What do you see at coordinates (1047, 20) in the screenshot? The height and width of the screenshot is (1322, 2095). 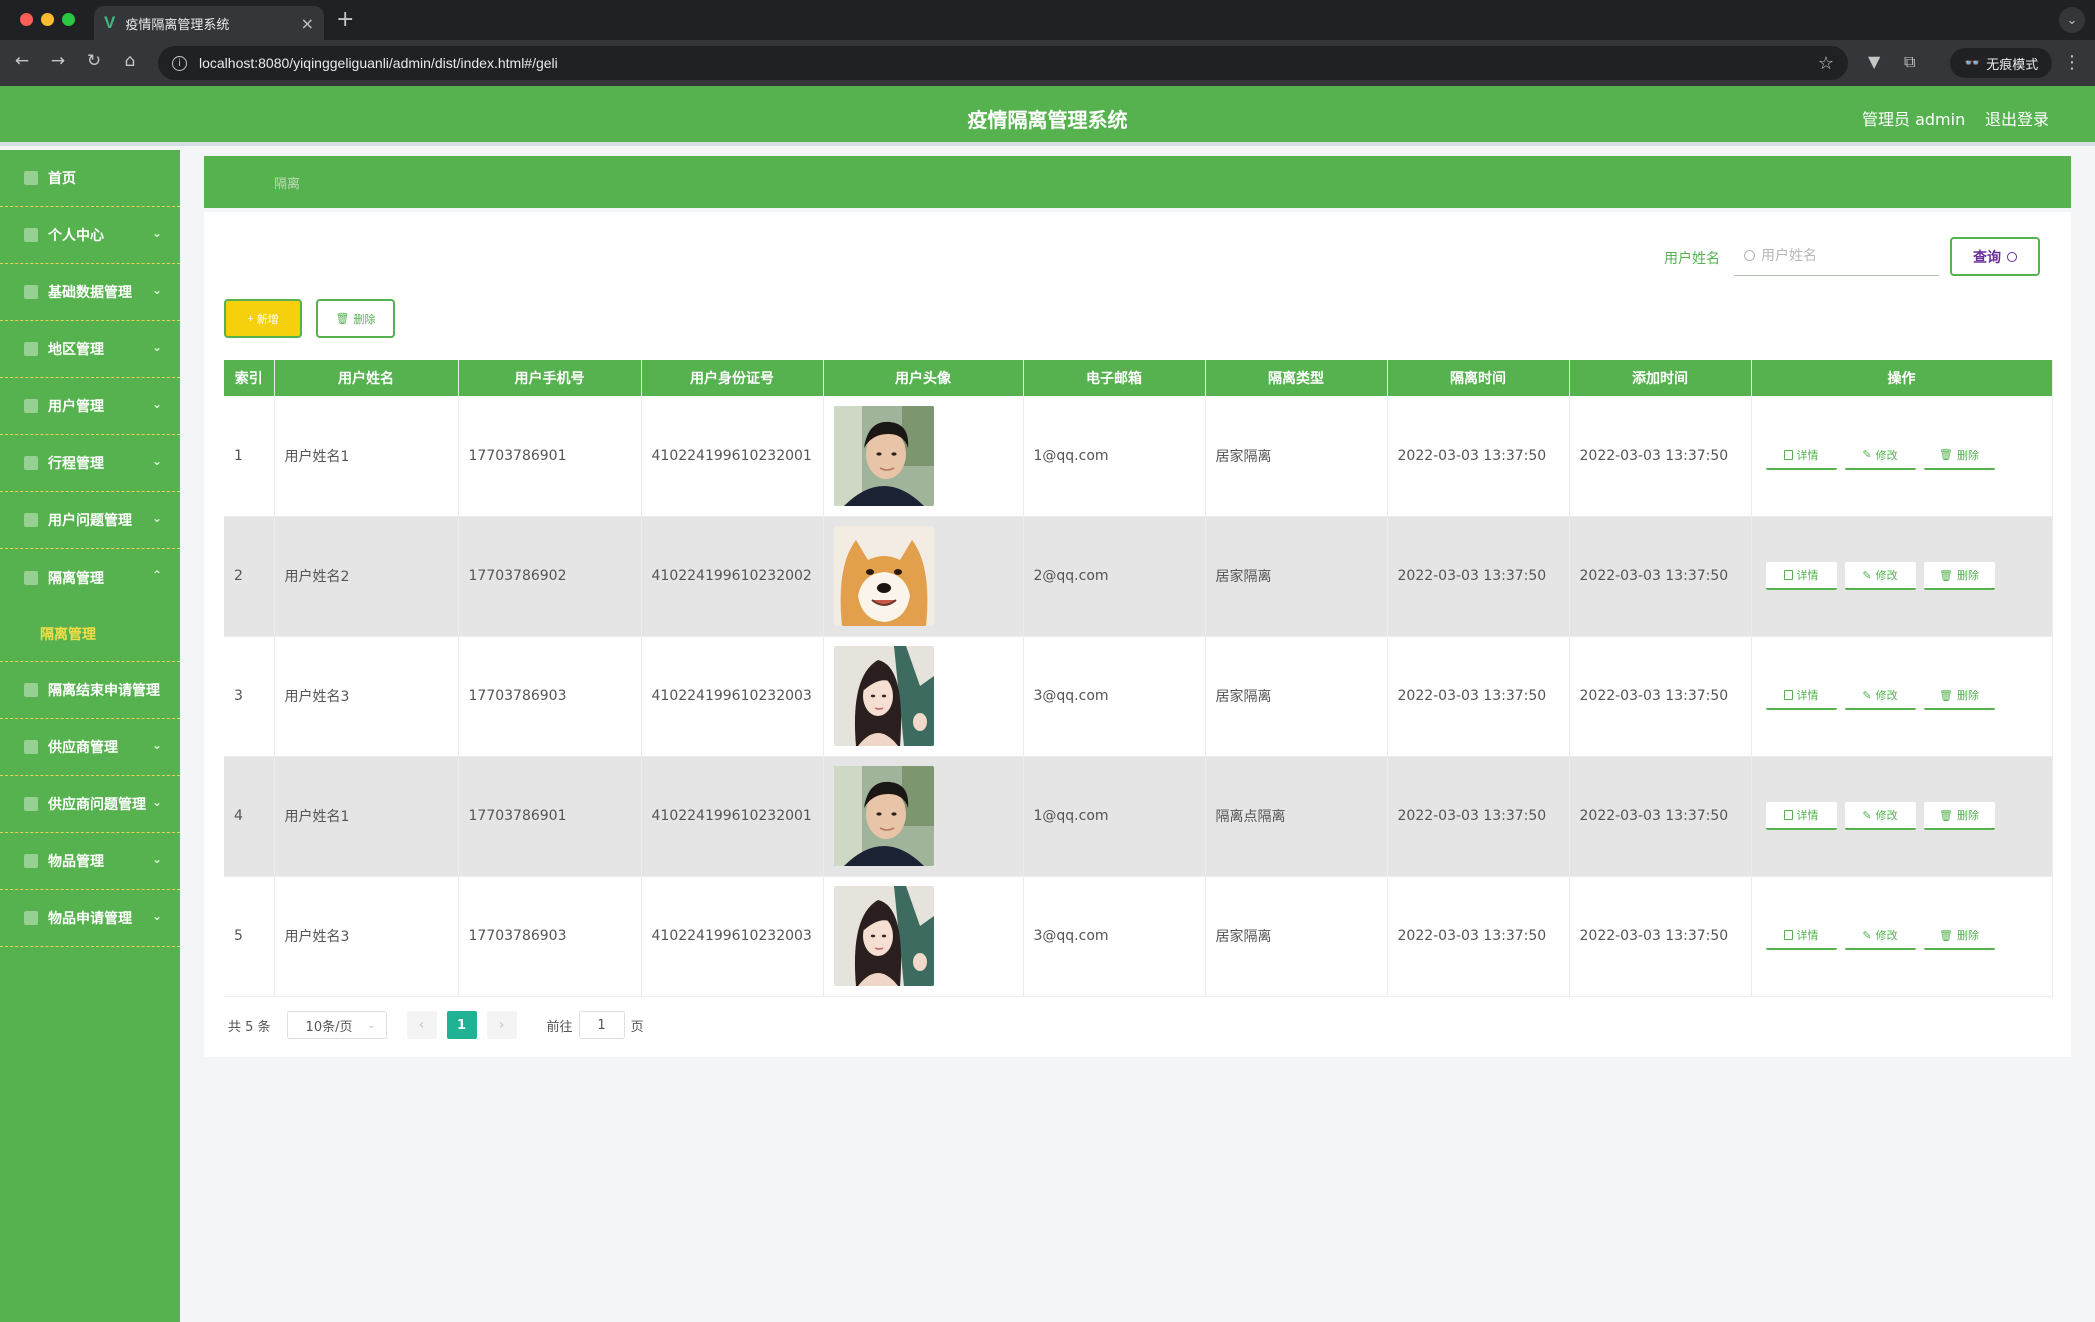 I see `browser-tab-bar: V 疫情隔离管理系统 × + ⌄` at bounding box center [1047, 20].